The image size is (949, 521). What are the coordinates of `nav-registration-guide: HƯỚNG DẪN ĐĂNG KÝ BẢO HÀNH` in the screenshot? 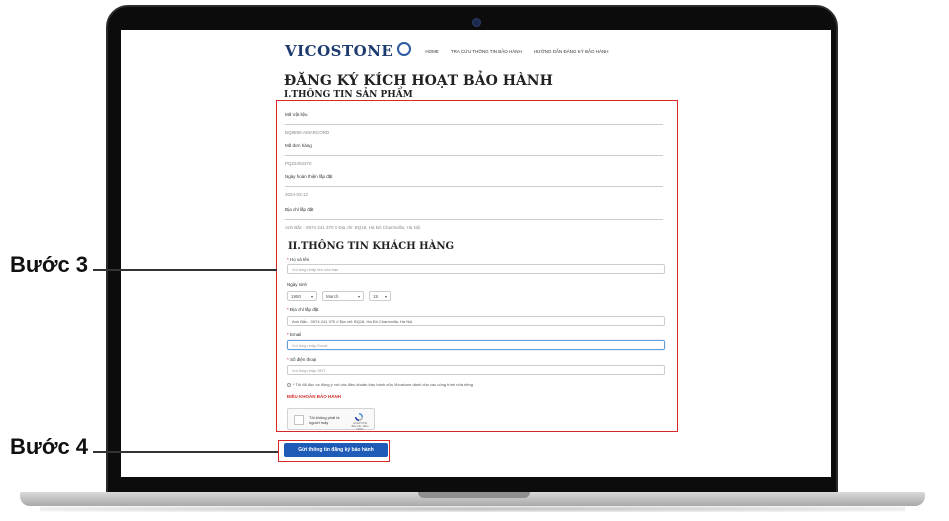 It's located at (571, 51).